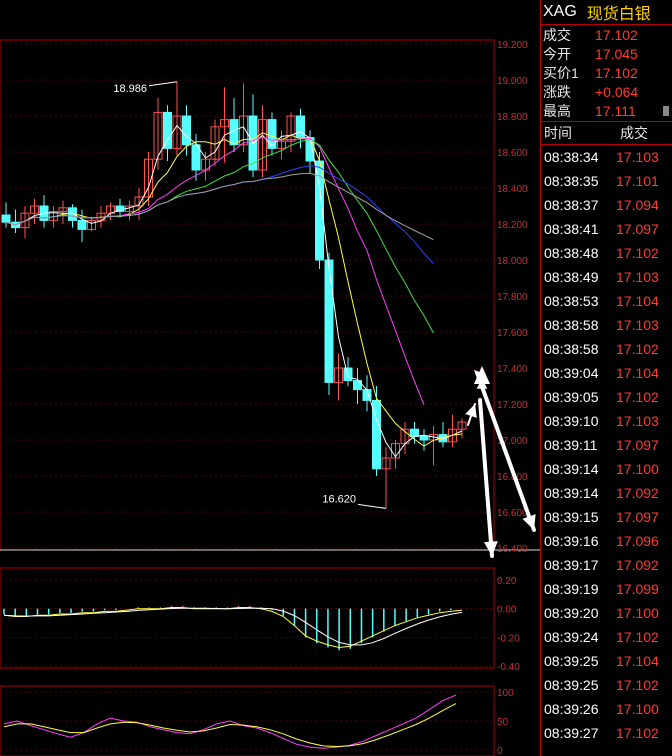 This screenshot has width=672, height=756. Describe the element at coordinates (571, 420) in the screenshot. I see `trade-time: 08:39:10` at that location.